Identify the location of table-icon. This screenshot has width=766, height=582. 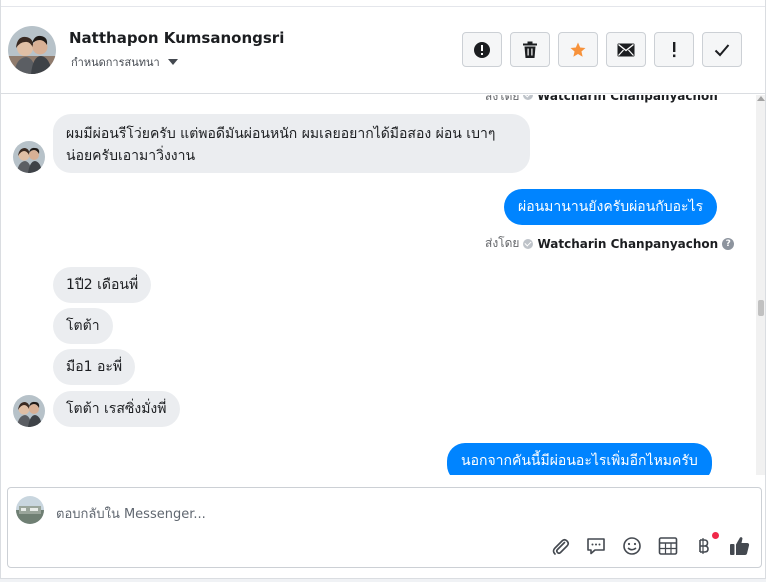
(668, 546).